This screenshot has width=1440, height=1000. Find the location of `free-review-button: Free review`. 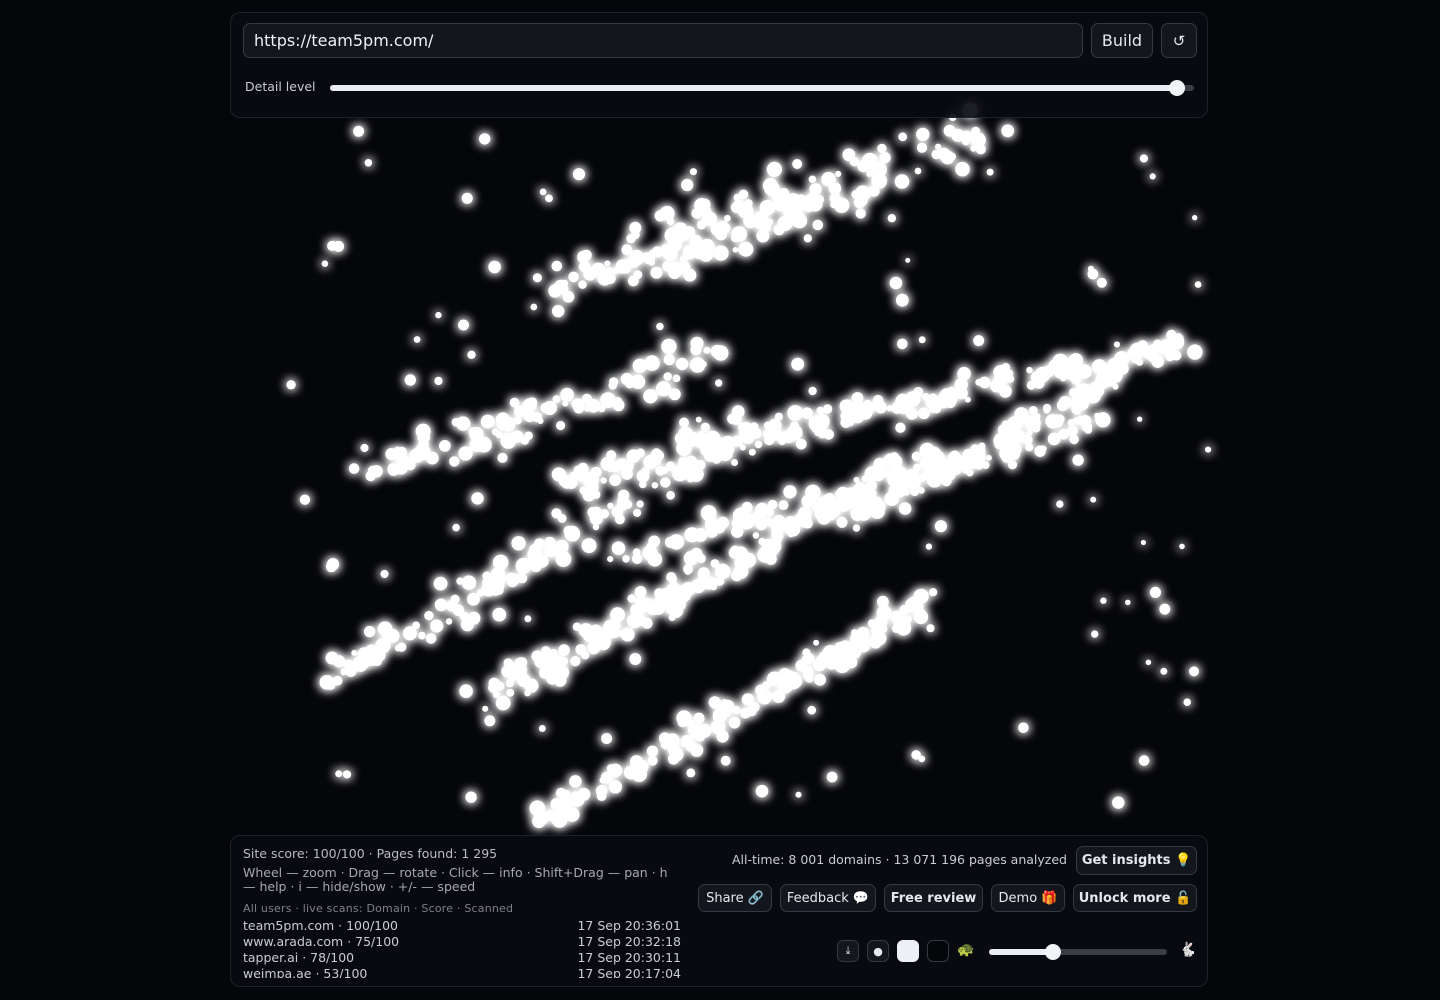

free-review-button: Free review is located at coordinates (933, 898).